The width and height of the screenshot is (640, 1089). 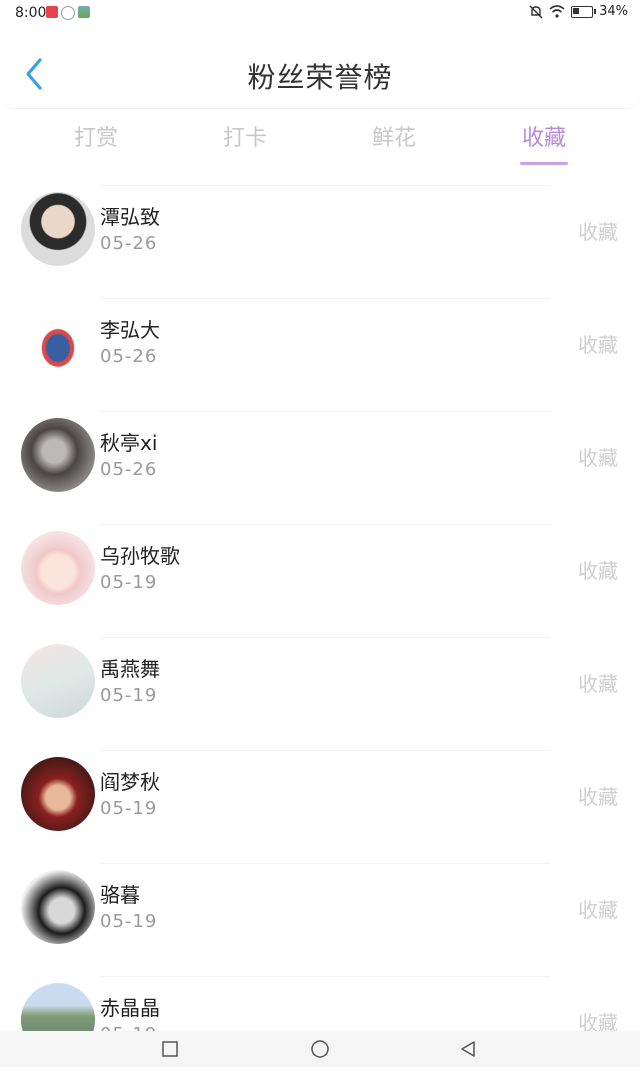 What do you see at coordinates (557, 11) in the screenshot?
I see `wifi-icon` at bounding box center [557, 11].